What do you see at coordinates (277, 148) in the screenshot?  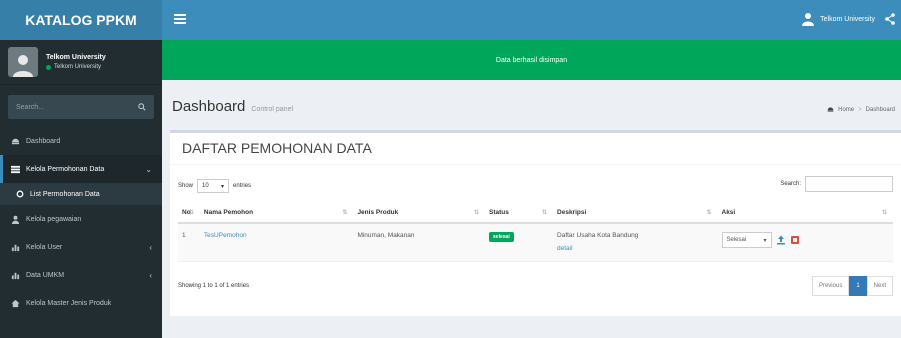 I see `box-title: DAFTAR PEMOHONAN DATA` at bounding box center [277, 148].